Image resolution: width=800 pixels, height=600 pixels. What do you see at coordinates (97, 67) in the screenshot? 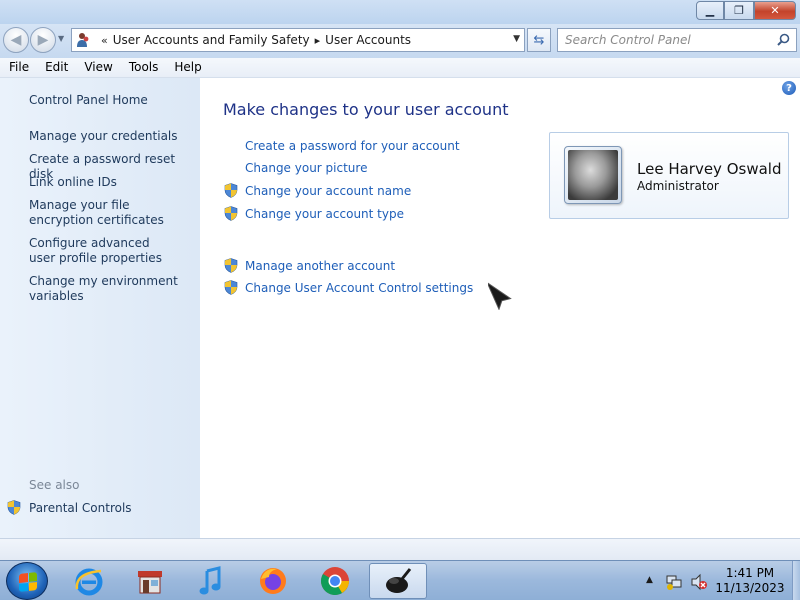
I see `menu-view: View` at bounding box center [97, 67].